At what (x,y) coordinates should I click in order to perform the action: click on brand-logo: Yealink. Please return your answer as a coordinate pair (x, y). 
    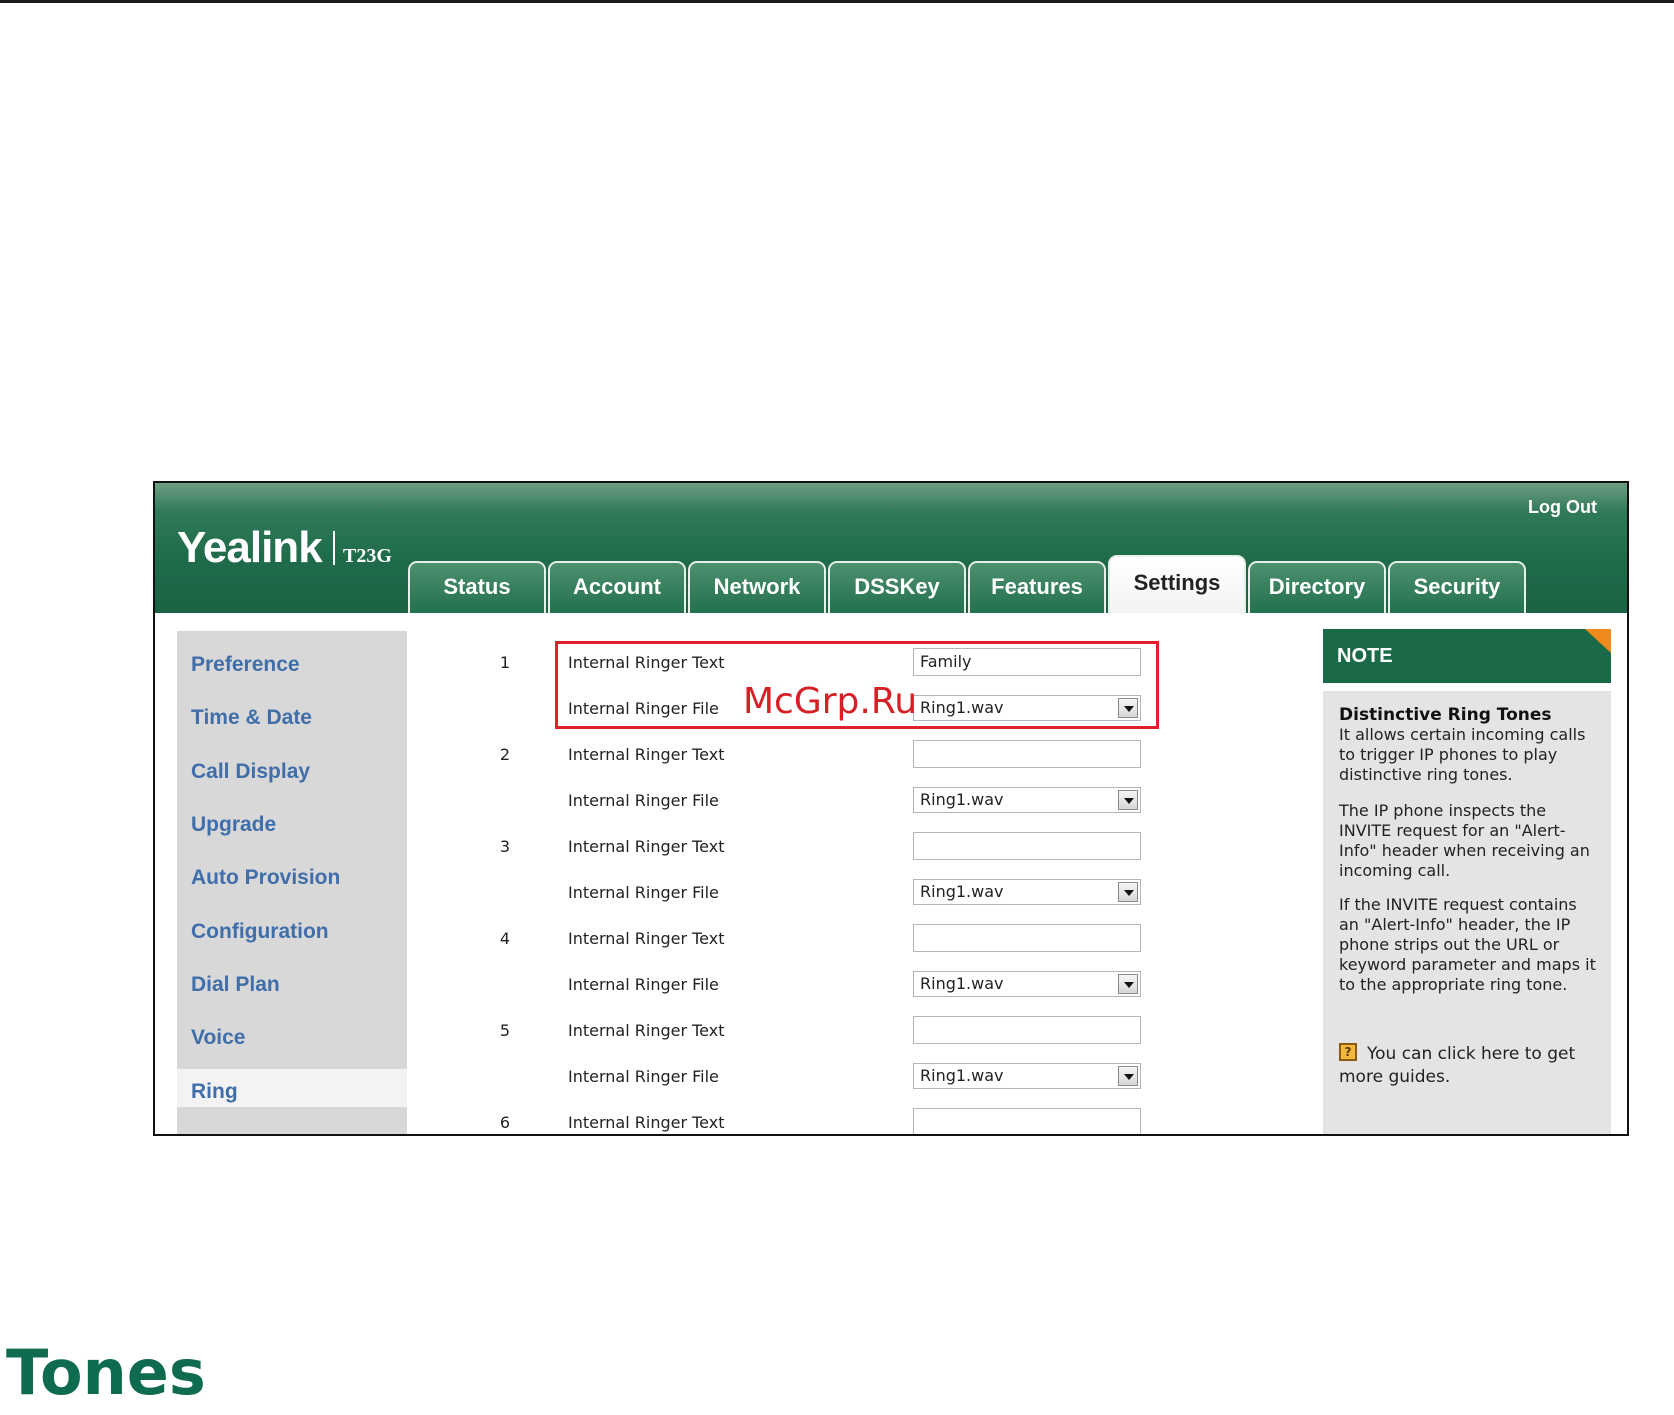
    Looking at the image, I should click on (250, 547).